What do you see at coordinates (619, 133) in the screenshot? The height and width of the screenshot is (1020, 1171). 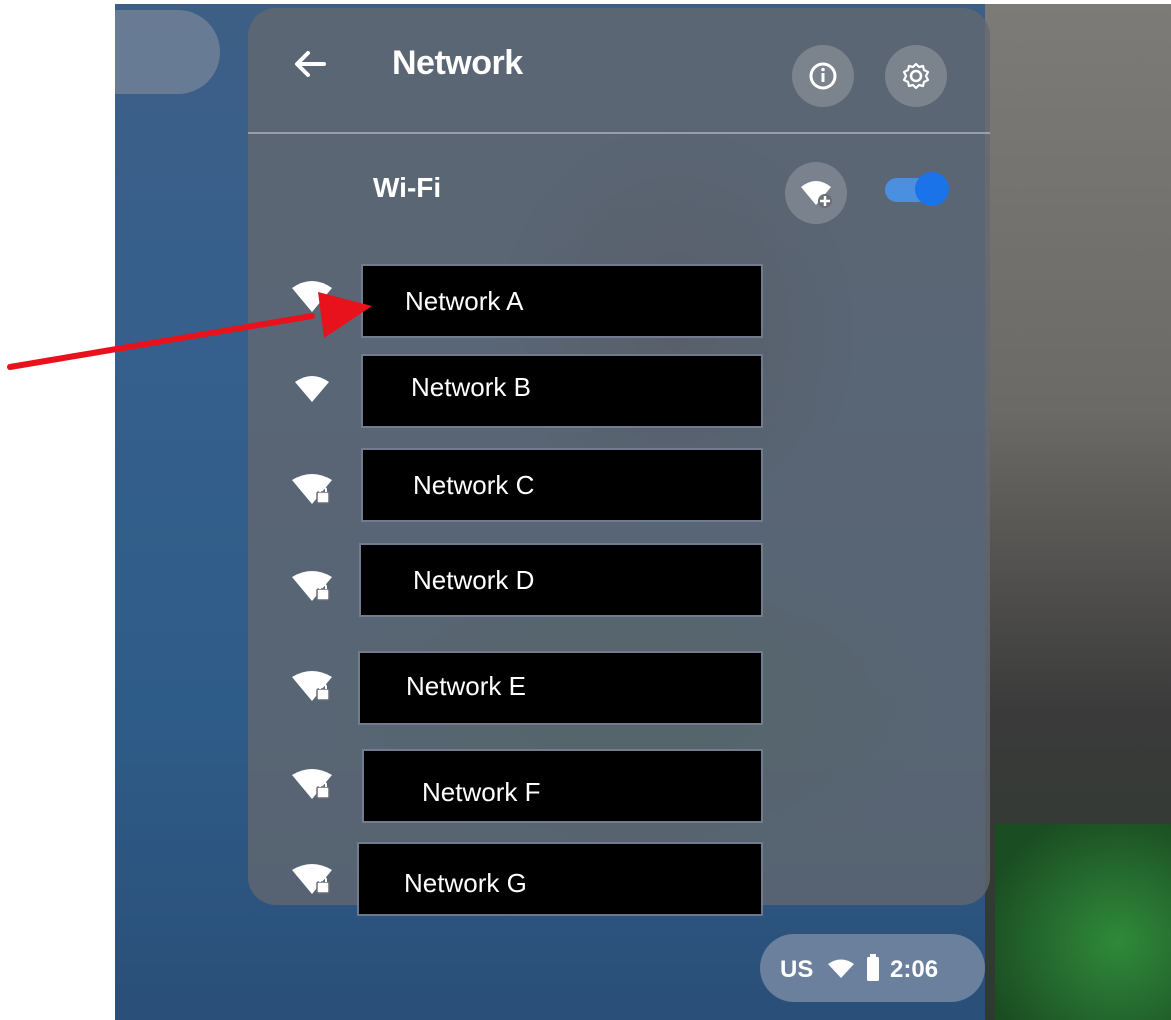 I see `header-divider` at bounding box center [619, 133].